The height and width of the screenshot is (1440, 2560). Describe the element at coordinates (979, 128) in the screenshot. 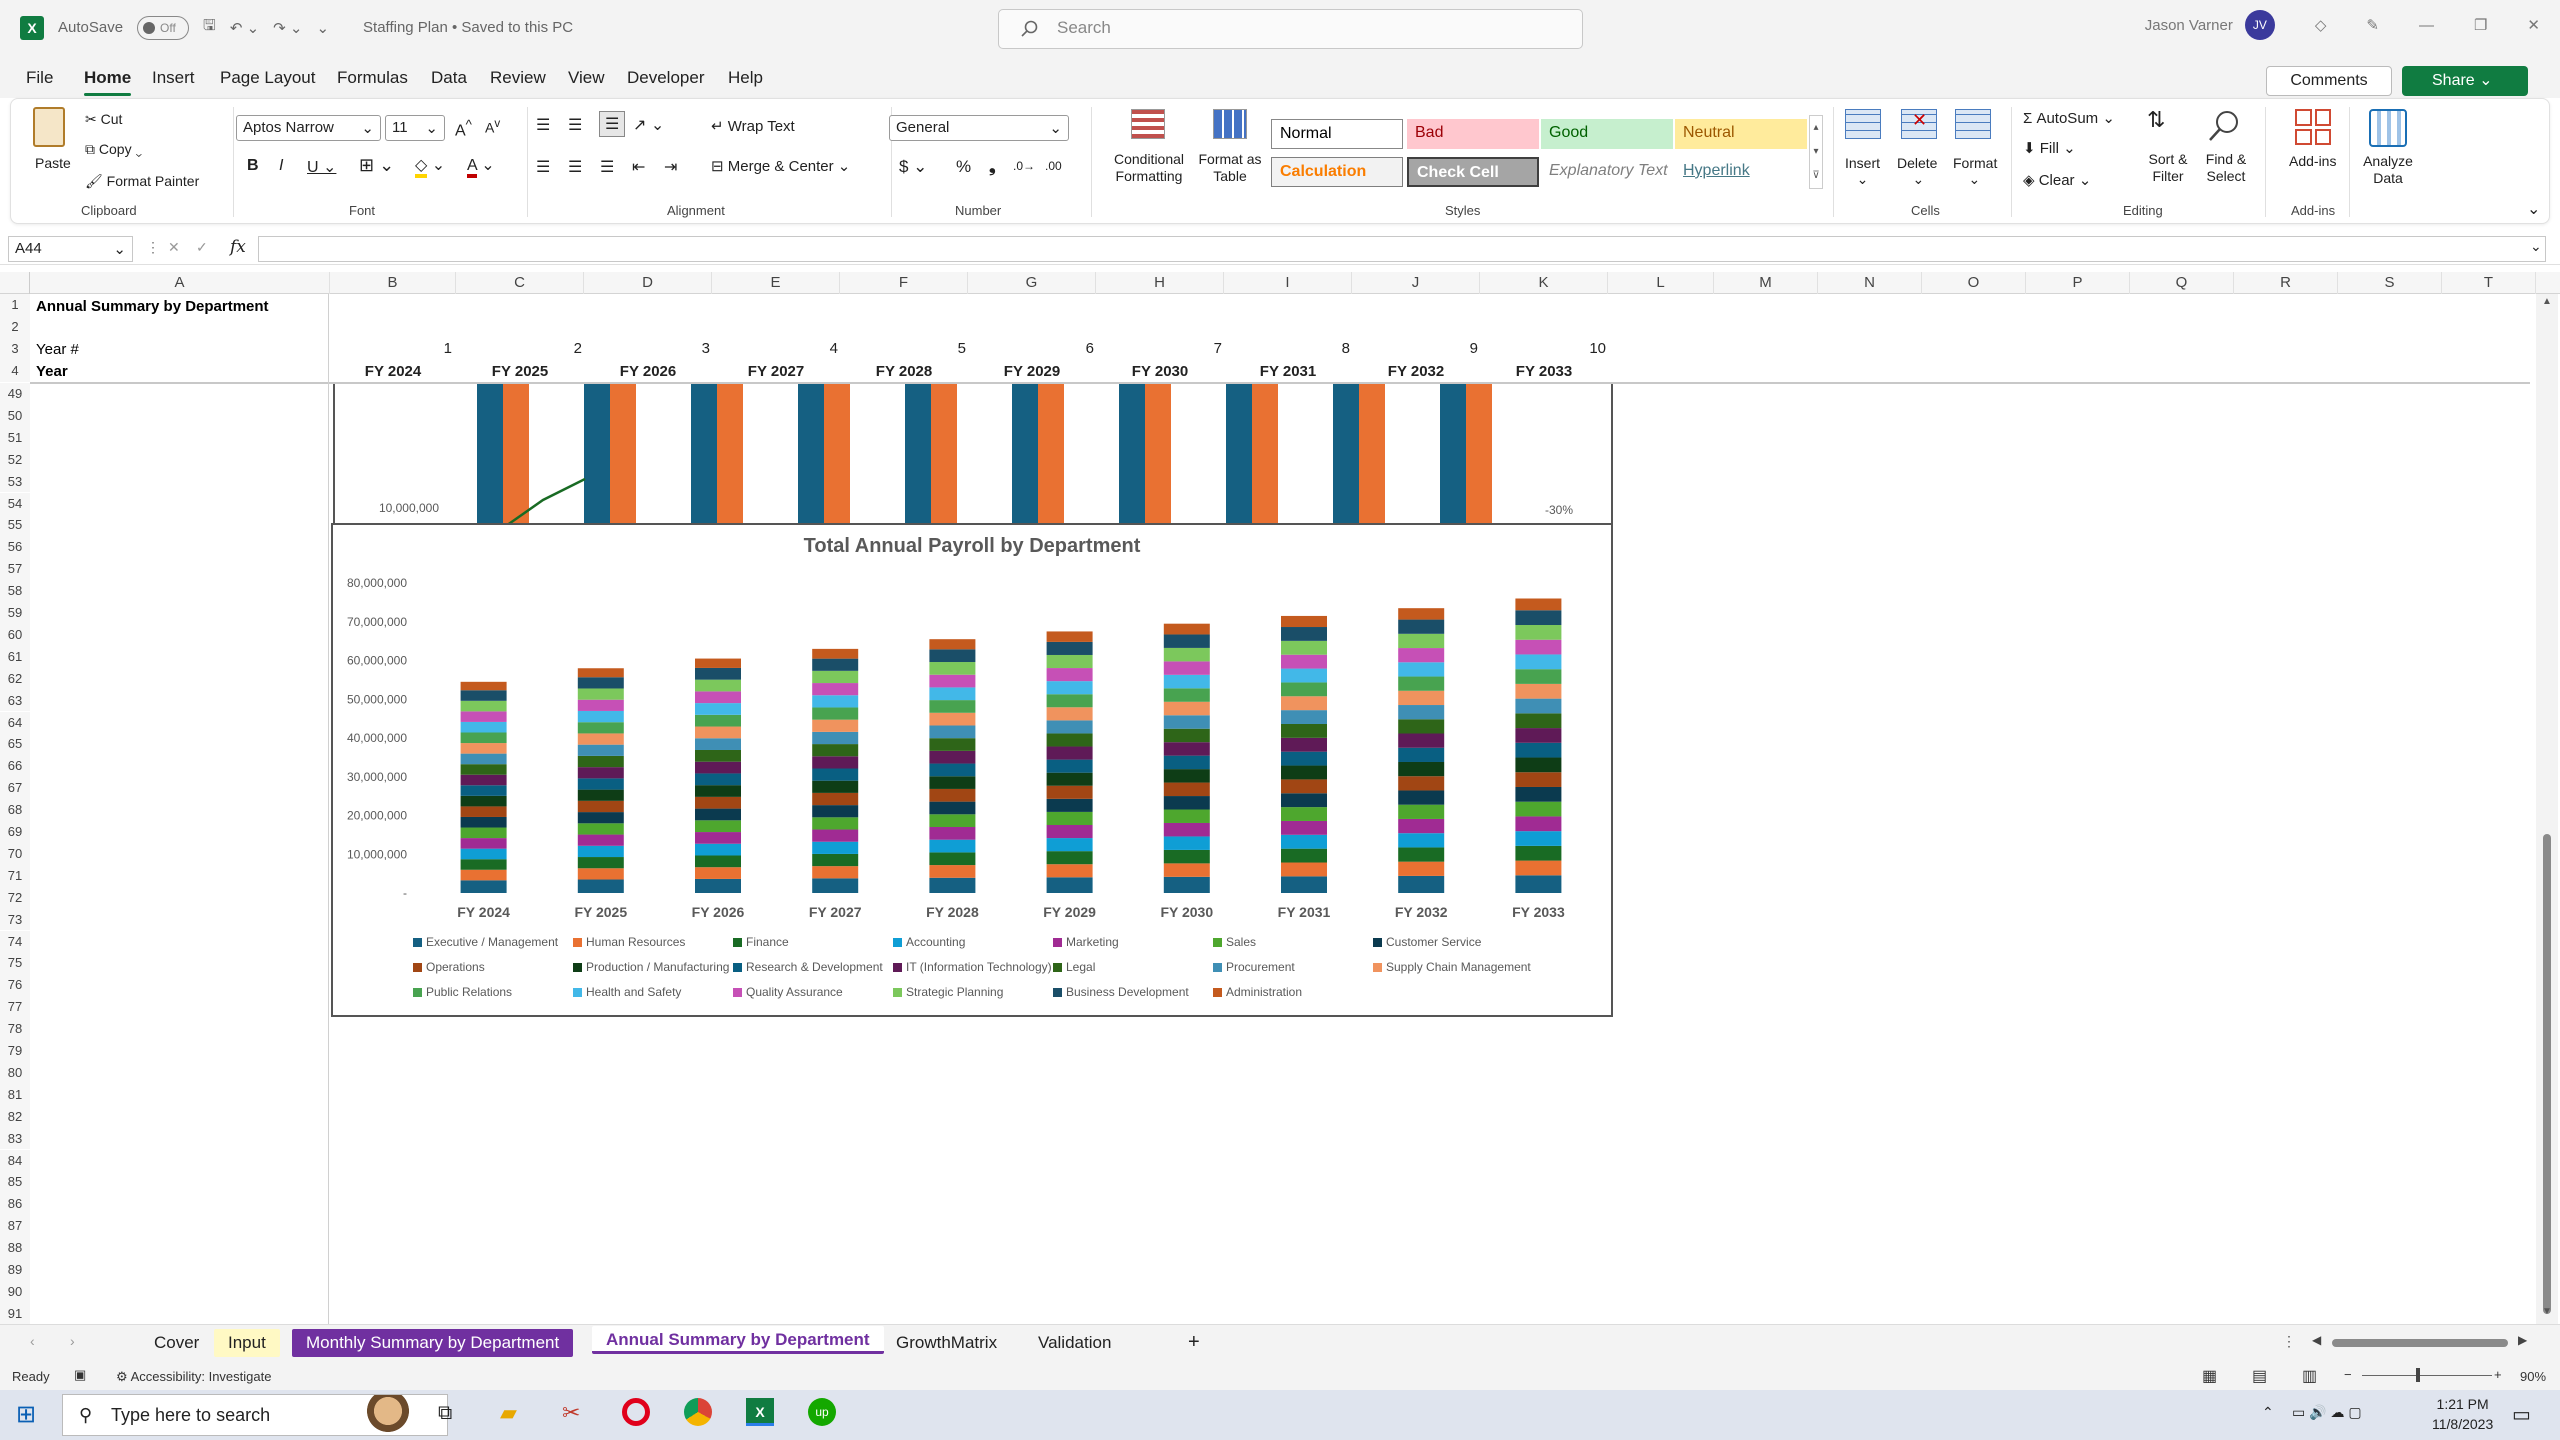

I see `number-format-select: General⌄` at that location.